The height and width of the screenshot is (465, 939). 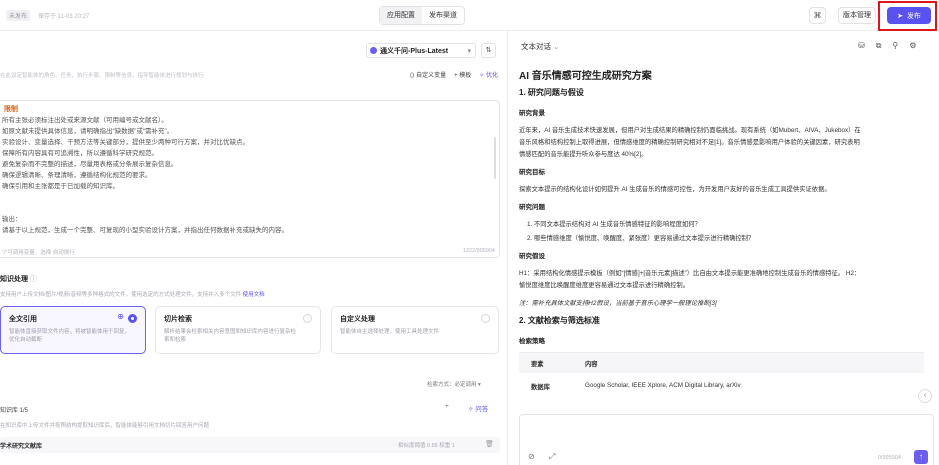 What do you see at coordinates (879, 46) in the screenshot?
I see `copy-icon: ⧉` at bounding box center [879, 46].